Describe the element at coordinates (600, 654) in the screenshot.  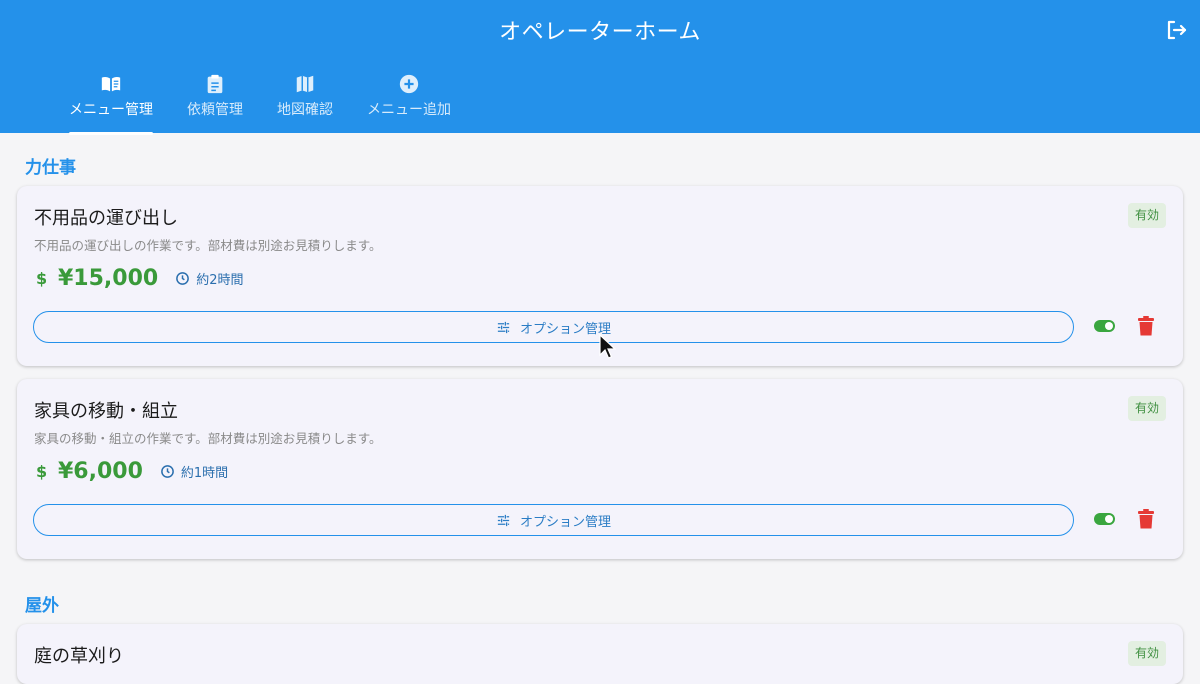
I see `menu-card: 庭の草刈り 有効` at that location.